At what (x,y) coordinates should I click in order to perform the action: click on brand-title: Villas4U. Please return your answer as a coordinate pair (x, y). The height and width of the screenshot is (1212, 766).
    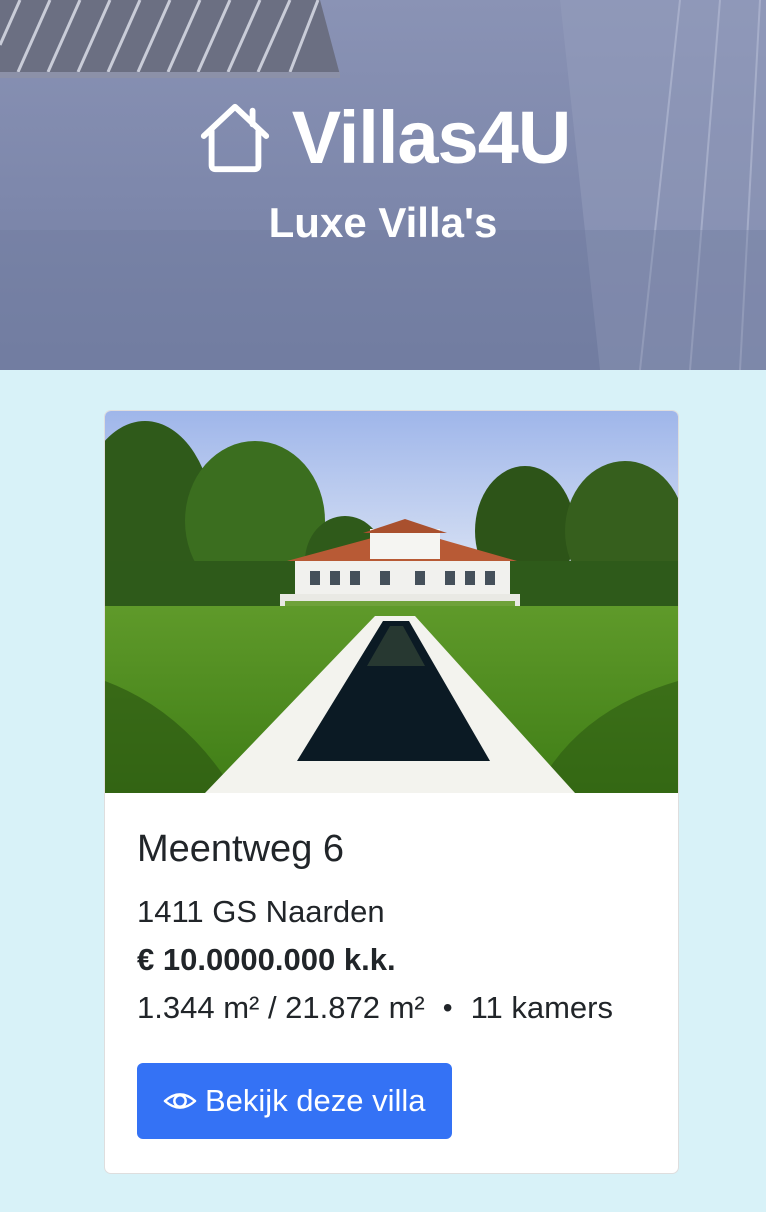
    Looking at the image, I should click on (431, 137).